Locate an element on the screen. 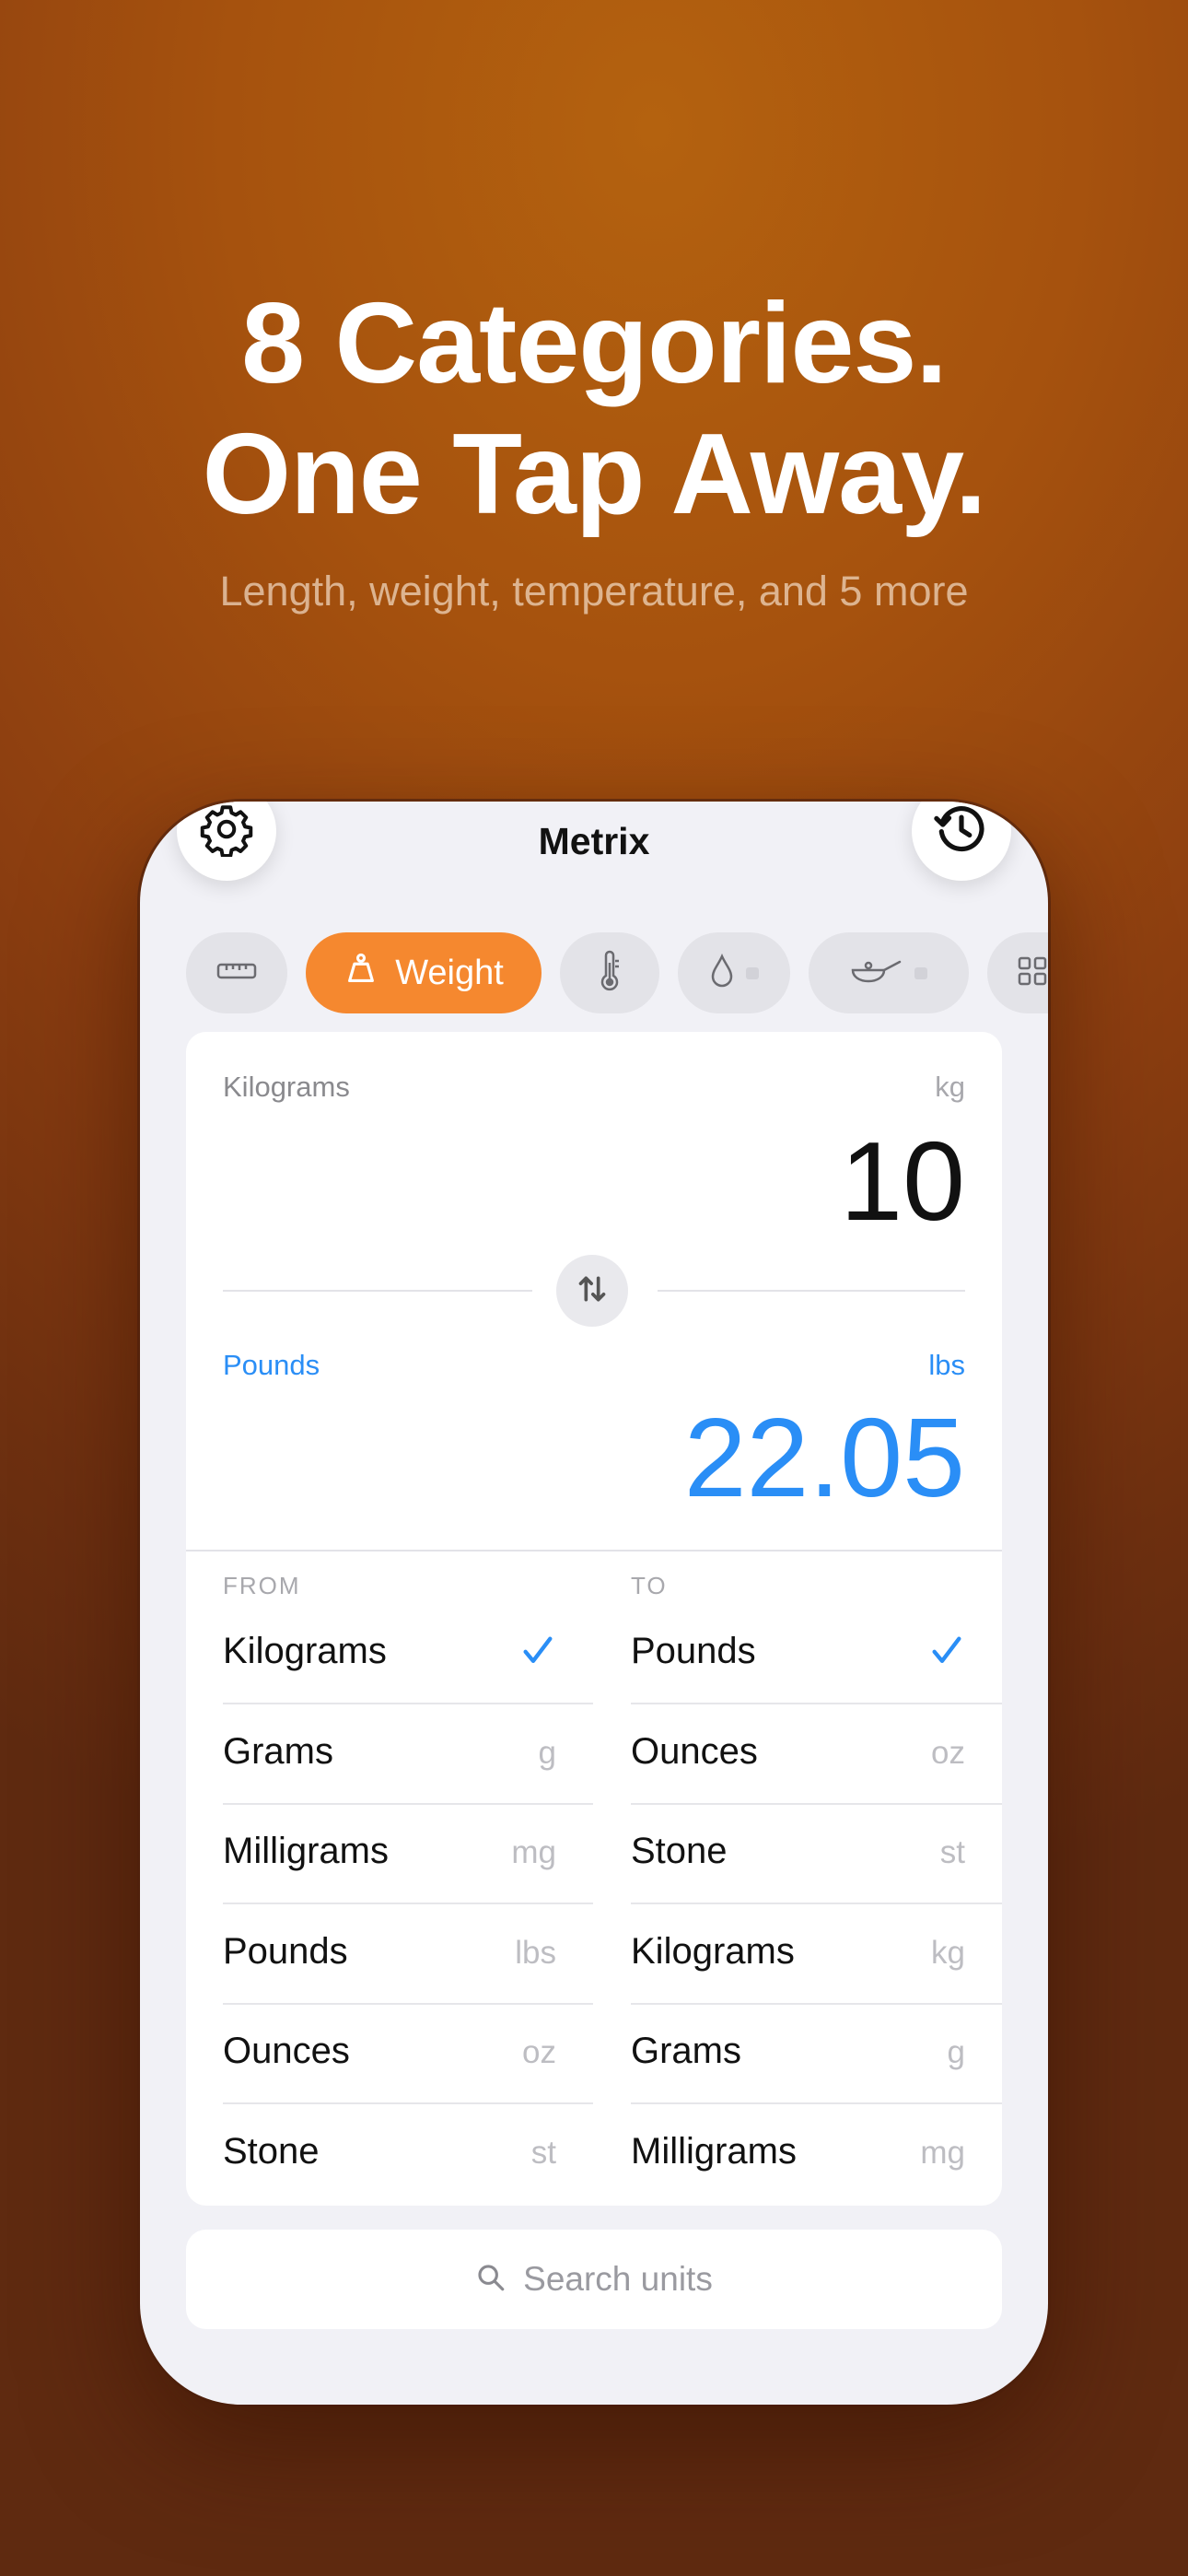 The width and height of the screenshot is (1188, 2576). category-volume-chip is located at coordinates (734, 972).